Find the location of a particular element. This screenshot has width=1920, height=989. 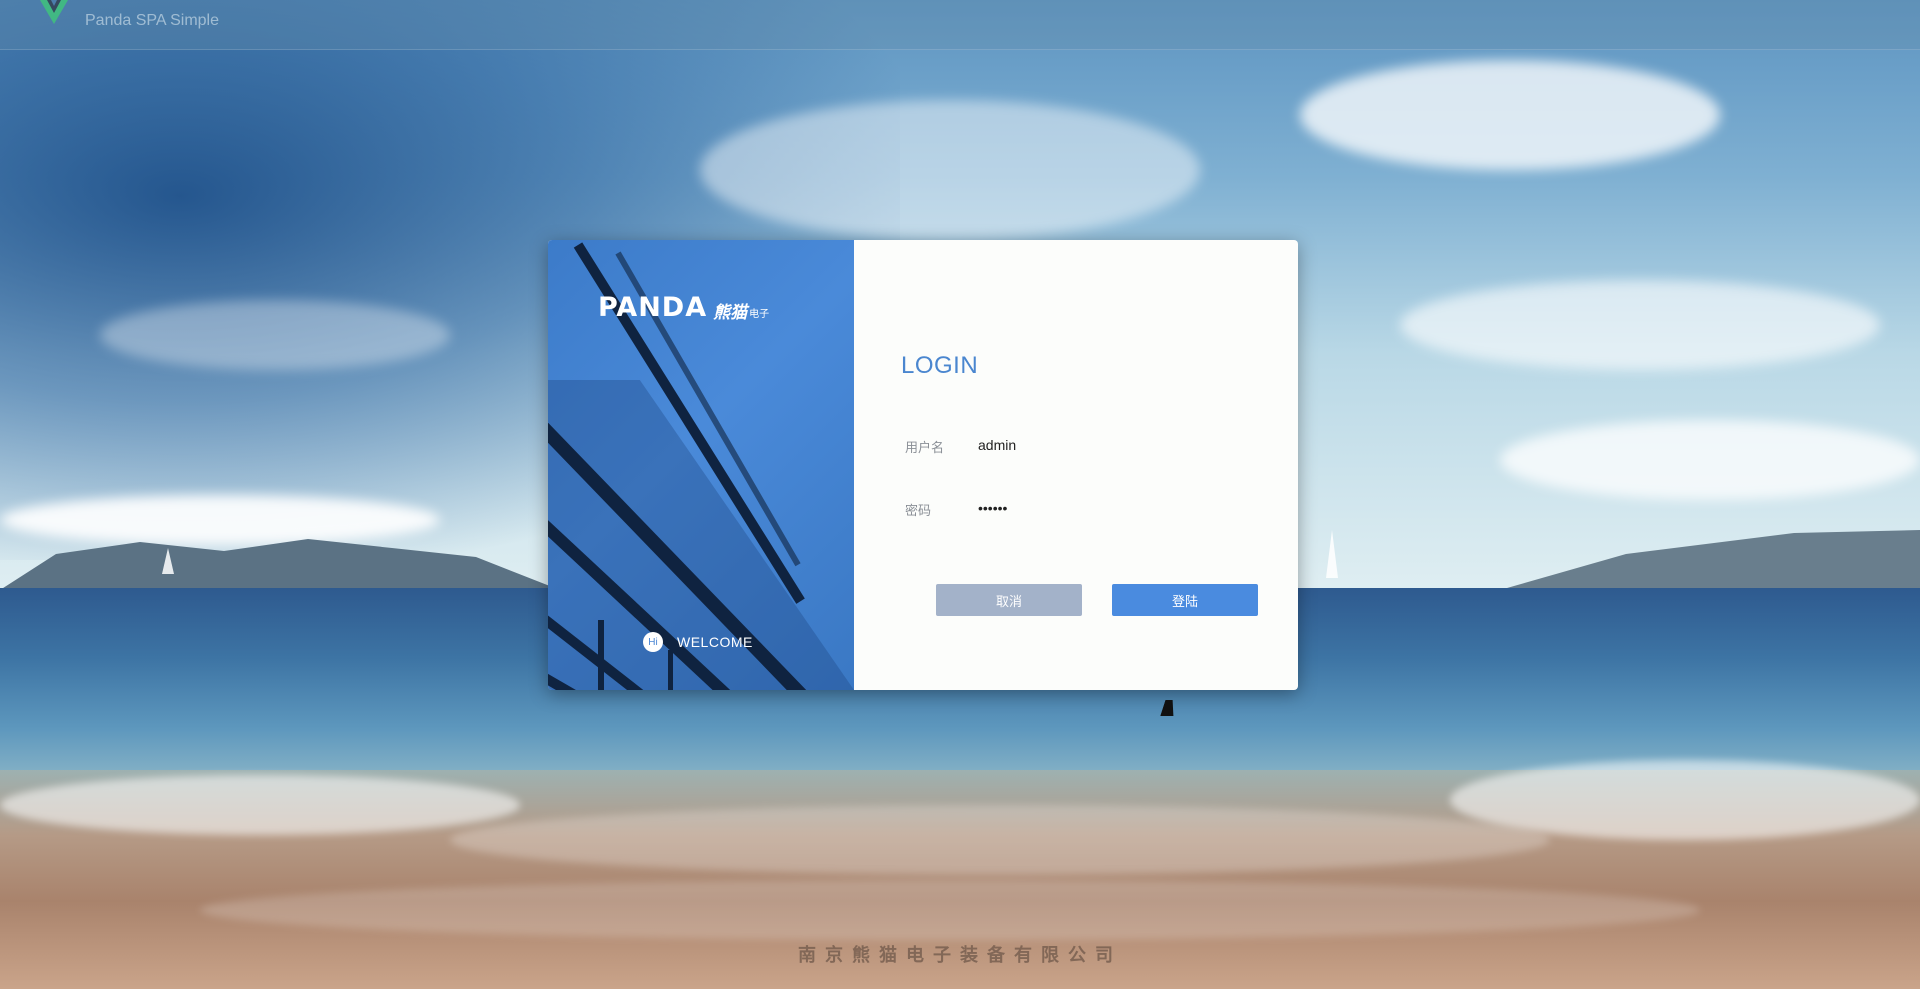

welcome-text: WELCOME is located at coordinates (715, 642).